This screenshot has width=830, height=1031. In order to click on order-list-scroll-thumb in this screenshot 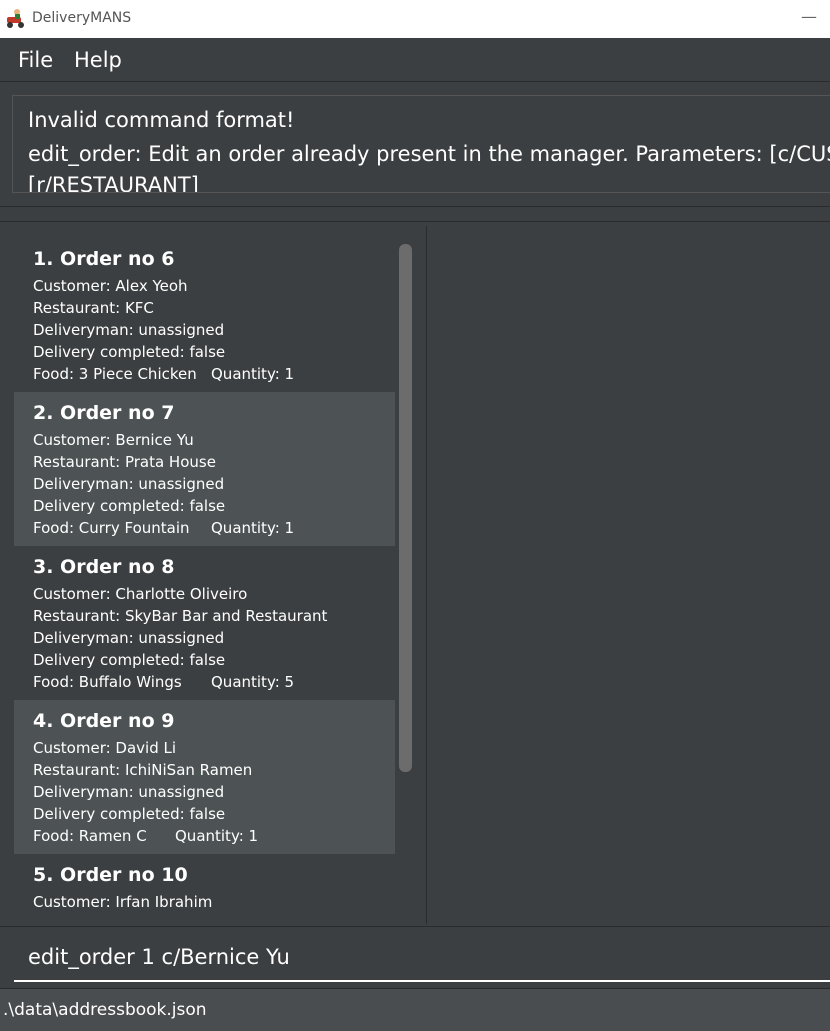, I will do `click(405, 508)`.